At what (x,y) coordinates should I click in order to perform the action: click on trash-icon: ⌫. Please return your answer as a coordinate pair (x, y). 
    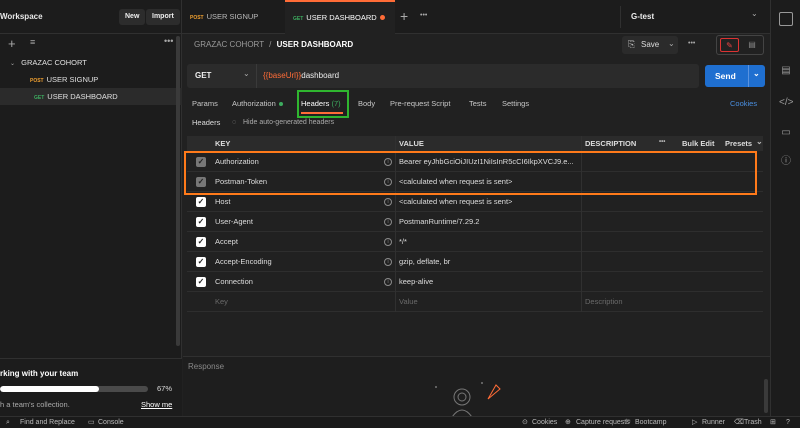
    Looking at the image, I should click on (739, 422).